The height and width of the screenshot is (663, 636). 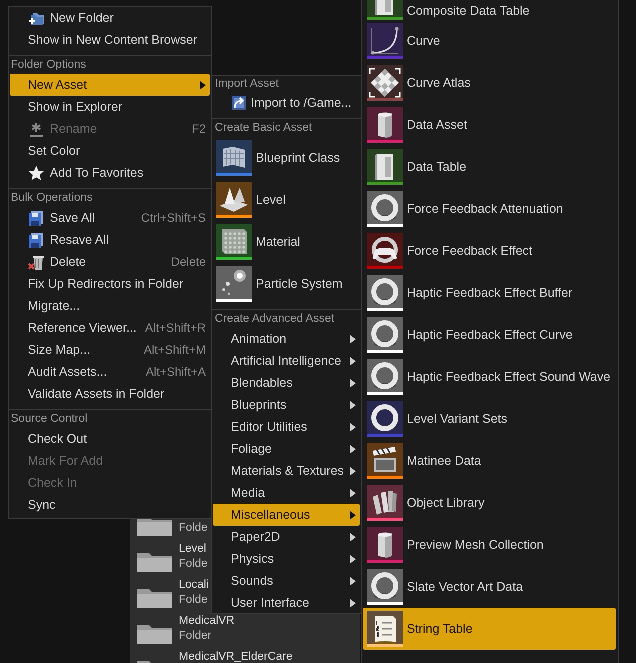 What do you see at coordinates (110, 240) in the screenshot?
I see `menu-item: Resave All` at bounding box center [110, 240].